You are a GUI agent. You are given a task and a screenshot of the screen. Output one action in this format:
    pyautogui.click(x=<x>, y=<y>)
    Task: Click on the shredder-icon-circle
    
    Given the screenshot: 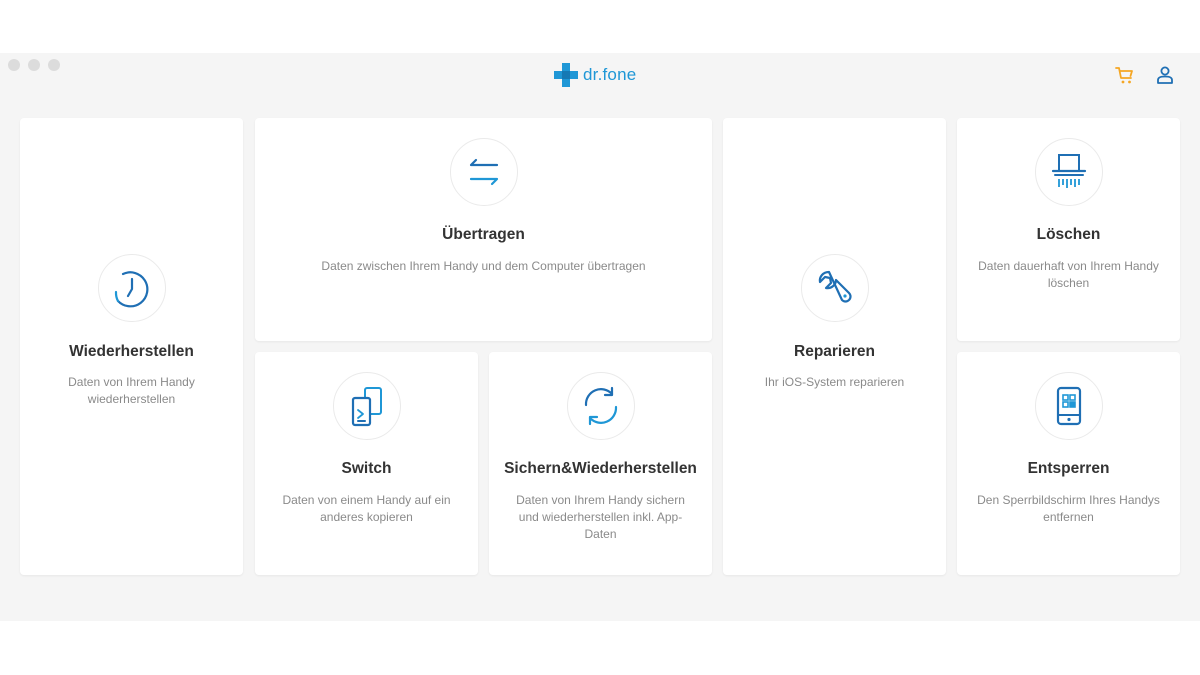 What is the action you would take?
    pyautogui.click(x=1068, y=172)
    